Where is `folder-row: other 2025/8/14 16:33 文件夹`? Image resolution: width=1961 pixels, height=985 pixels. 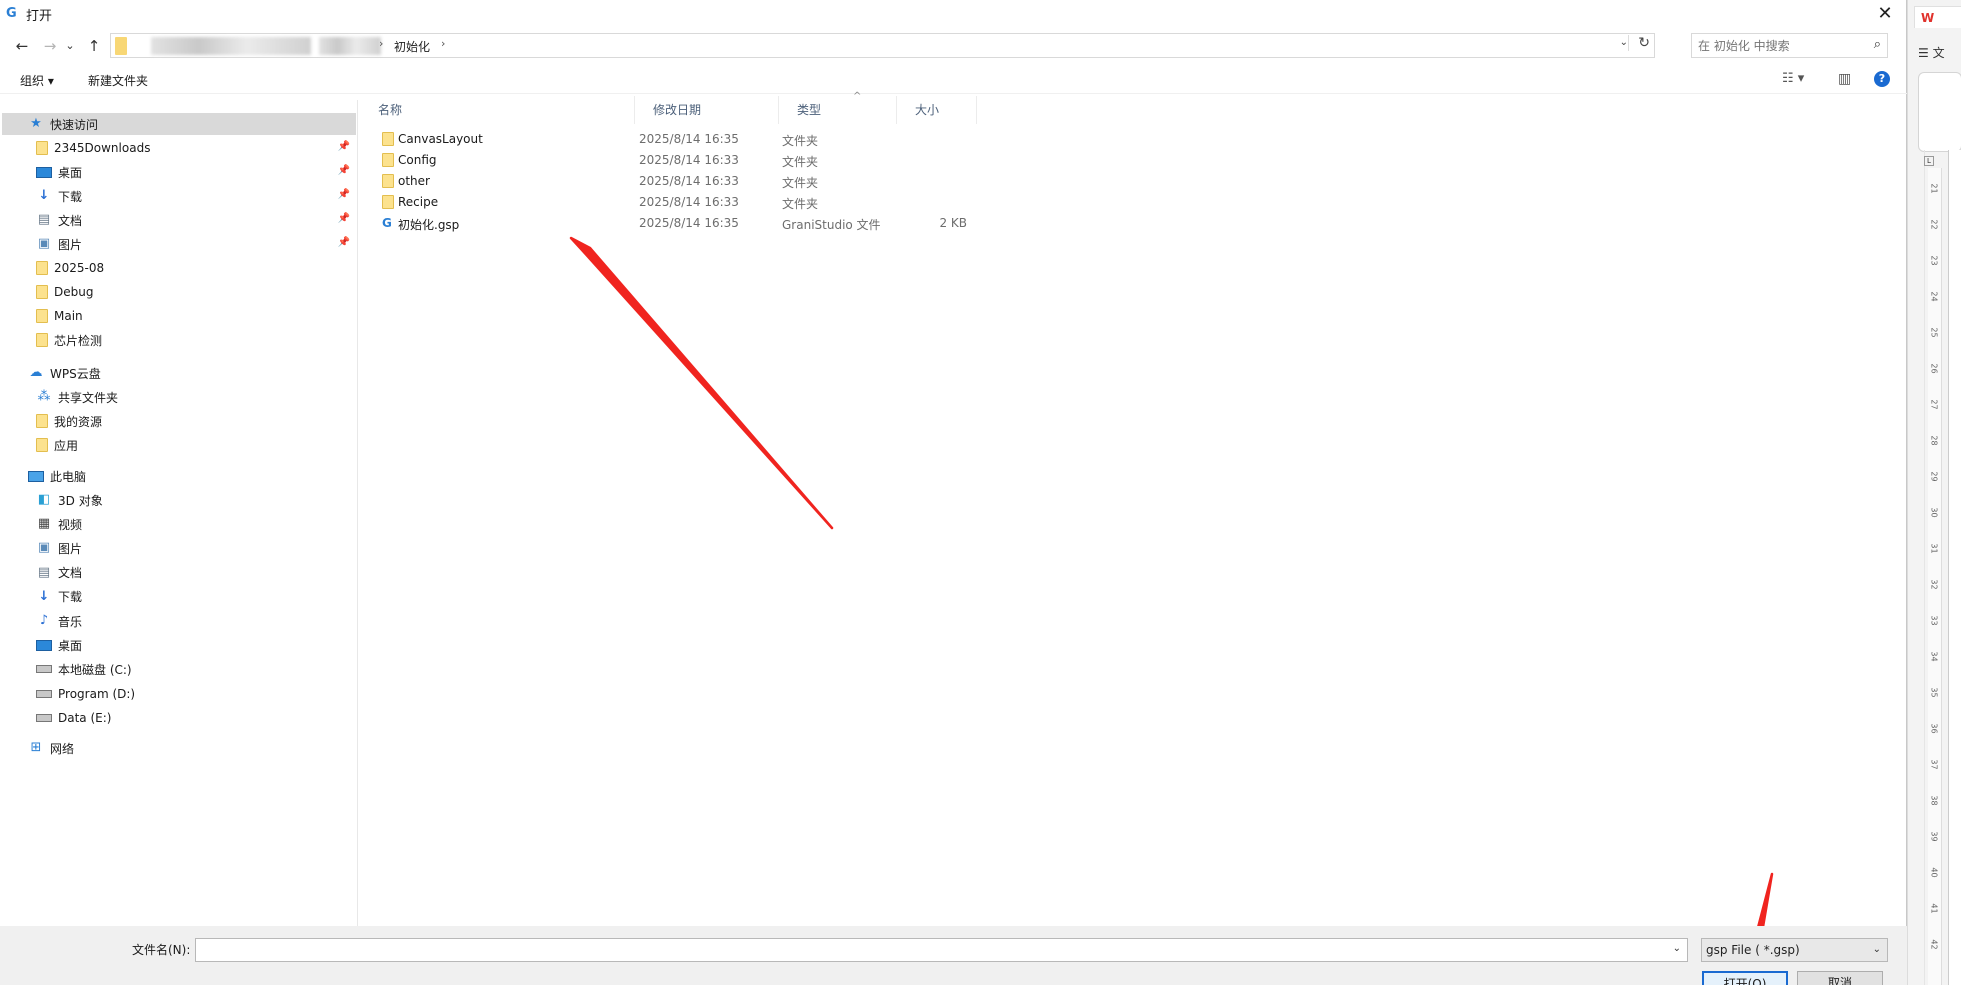 folder-row: other 2025/8/14 16:33 文件夹 is located at coordinates (670, 181).